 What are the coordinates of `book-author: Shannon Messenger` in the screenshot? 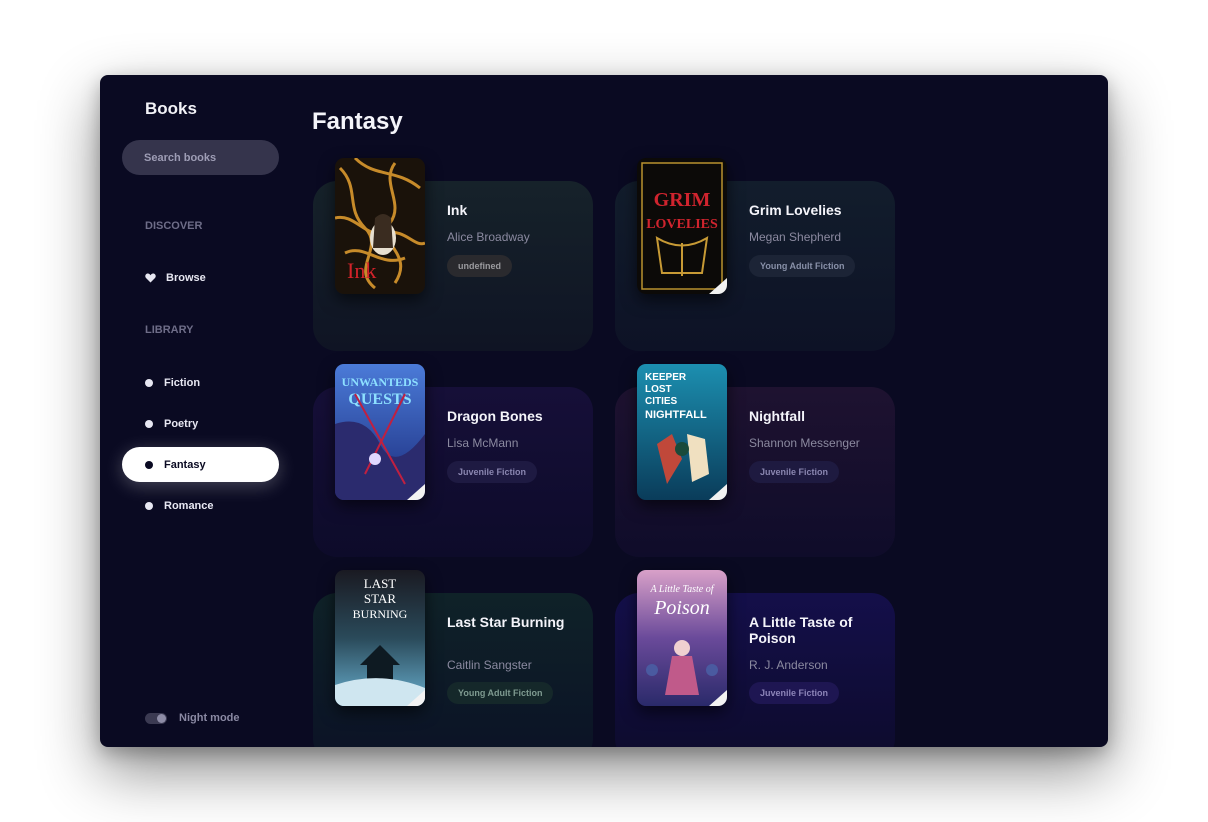 It's located at (804, 443).